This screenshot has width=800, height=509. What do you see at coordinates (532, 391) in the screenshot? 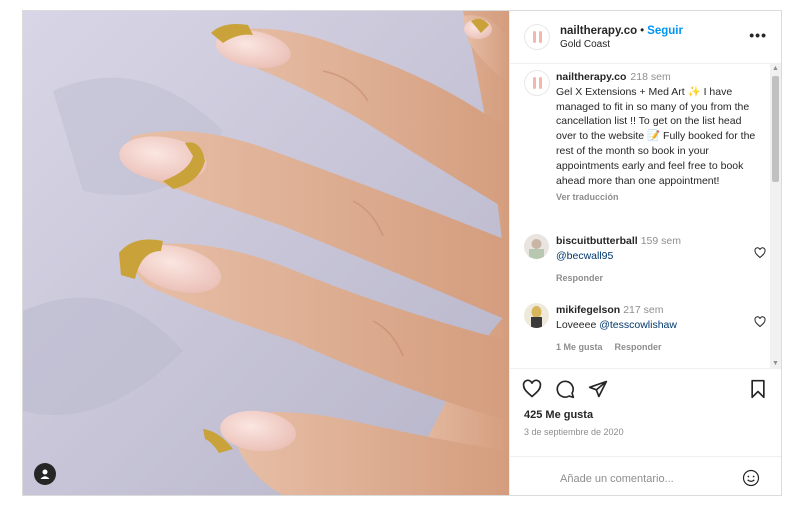
I see `heart-icon` at bounding box center [532, 391].